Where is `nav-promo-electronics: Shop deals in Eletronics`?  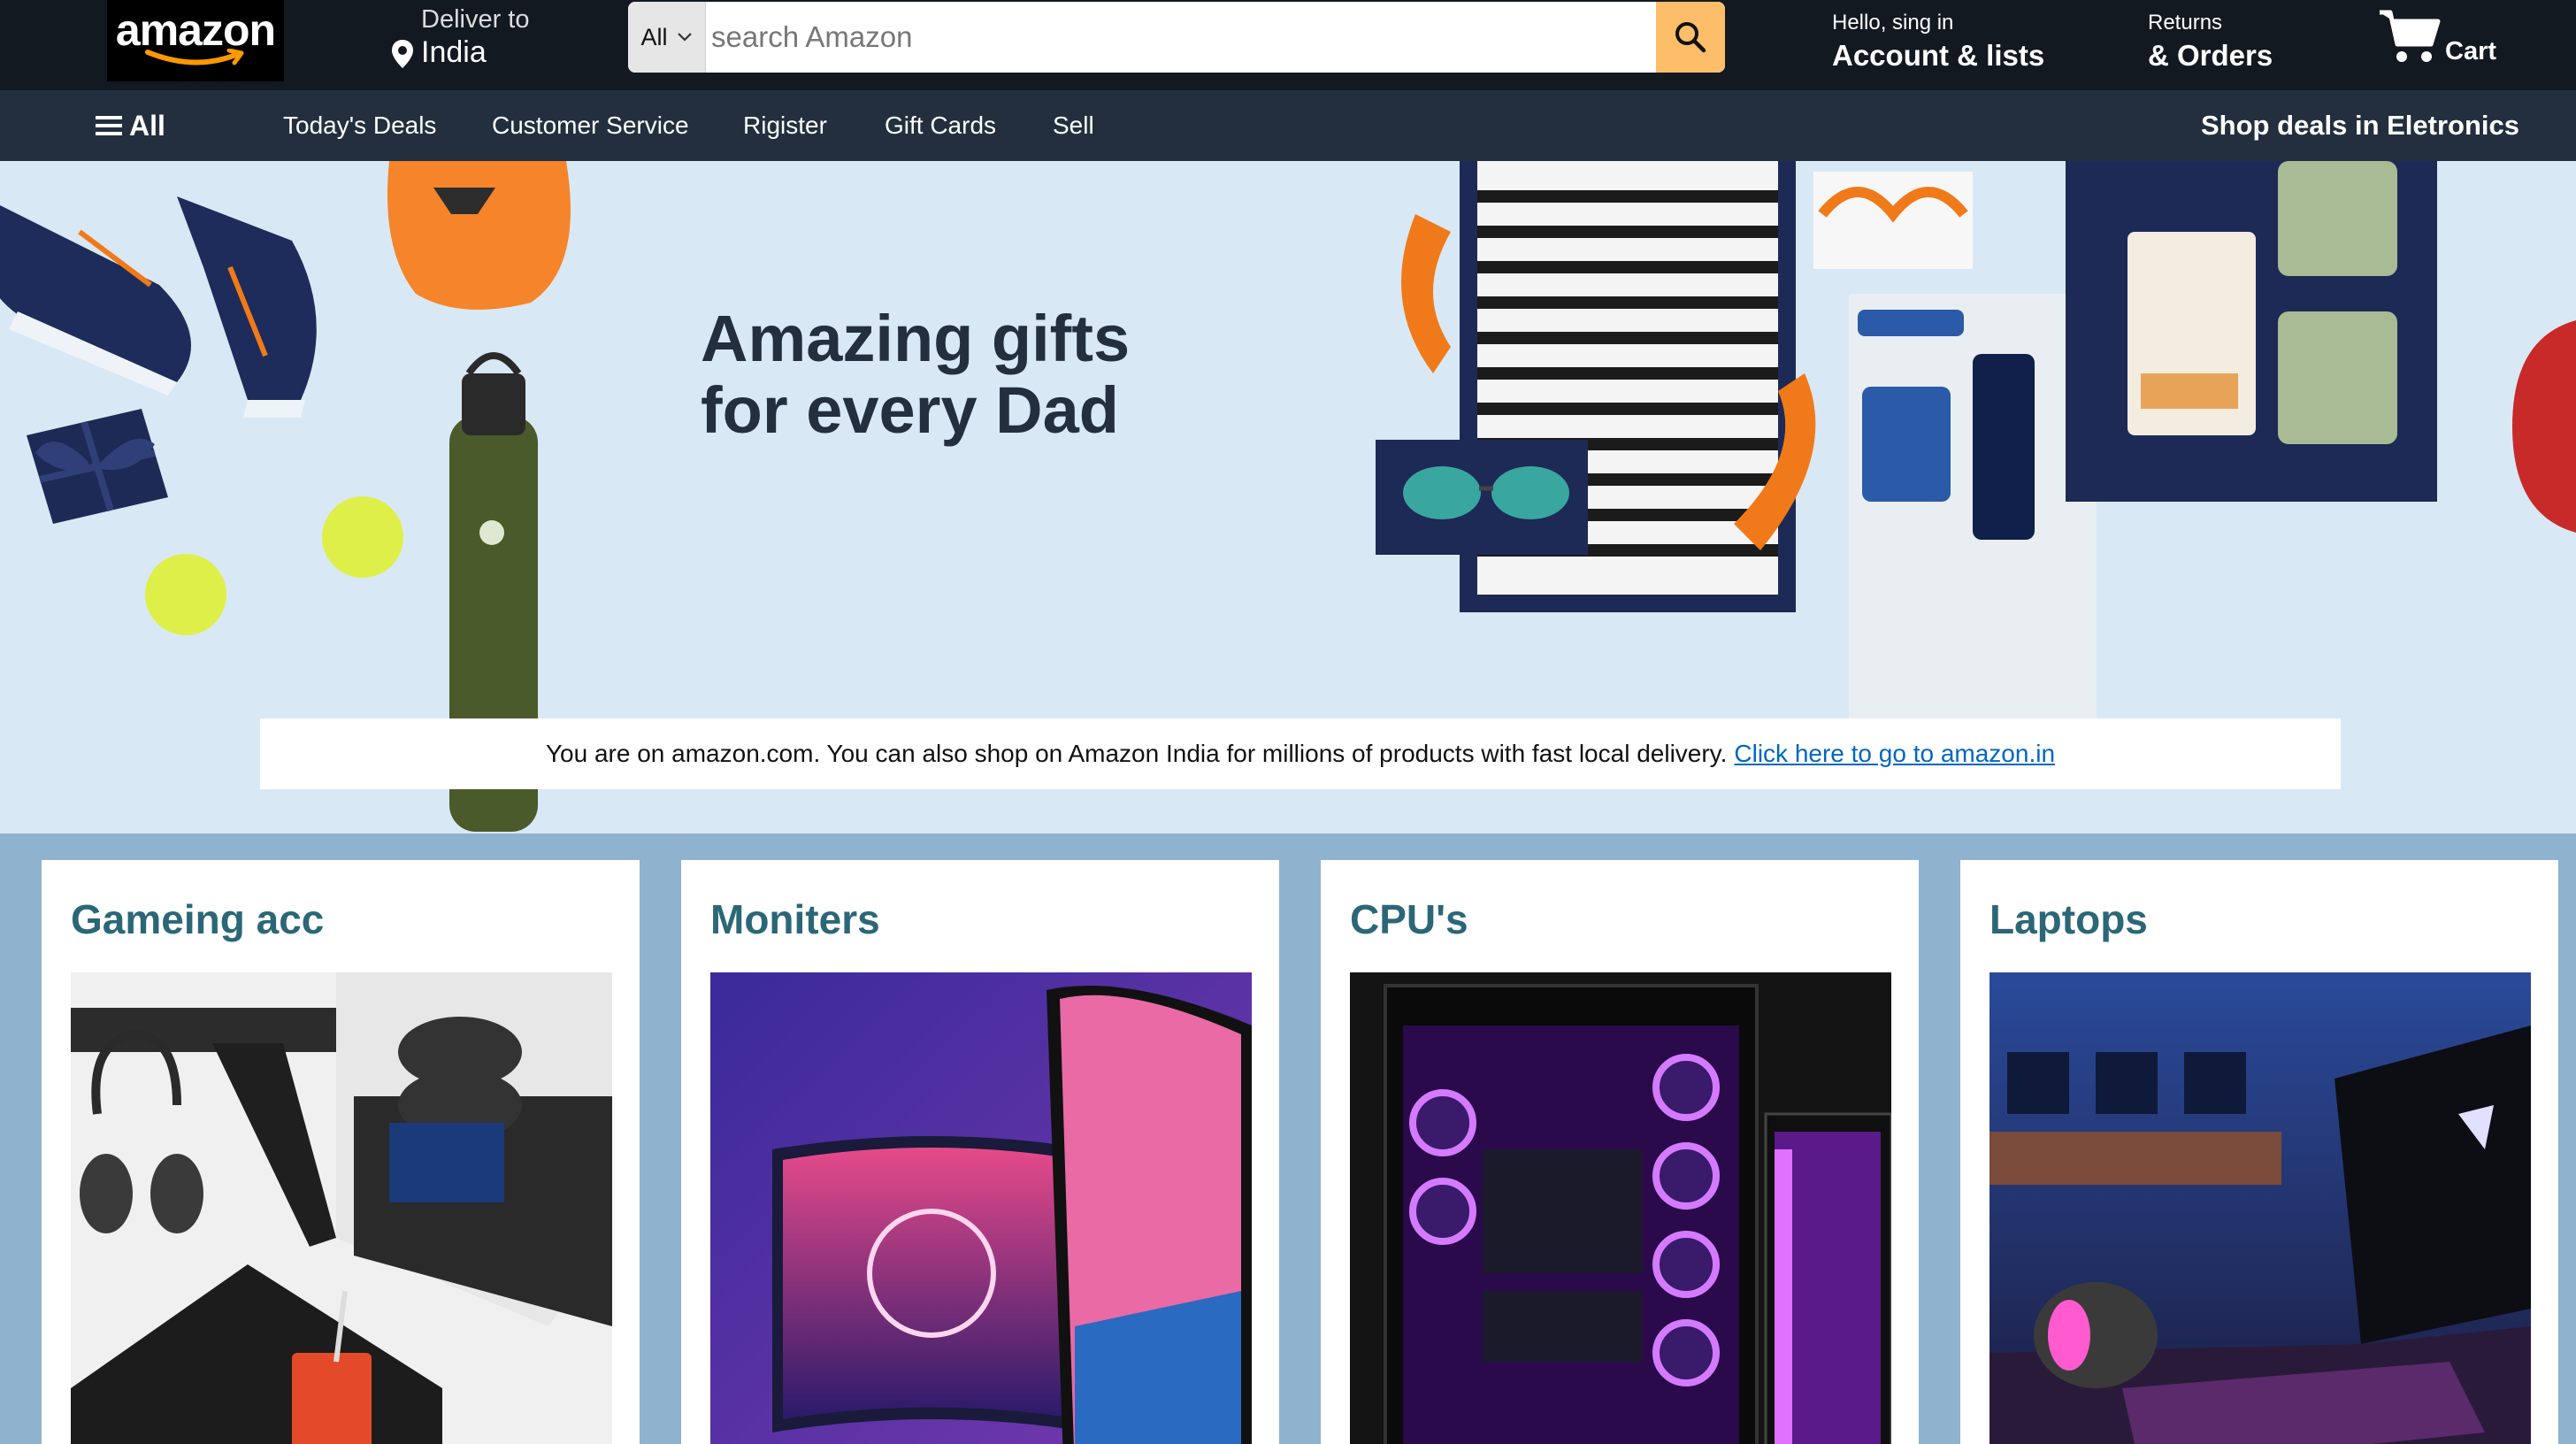 nav-promo-electronics: Shop deals in Eletronics is located at coordinates (2360, 125).